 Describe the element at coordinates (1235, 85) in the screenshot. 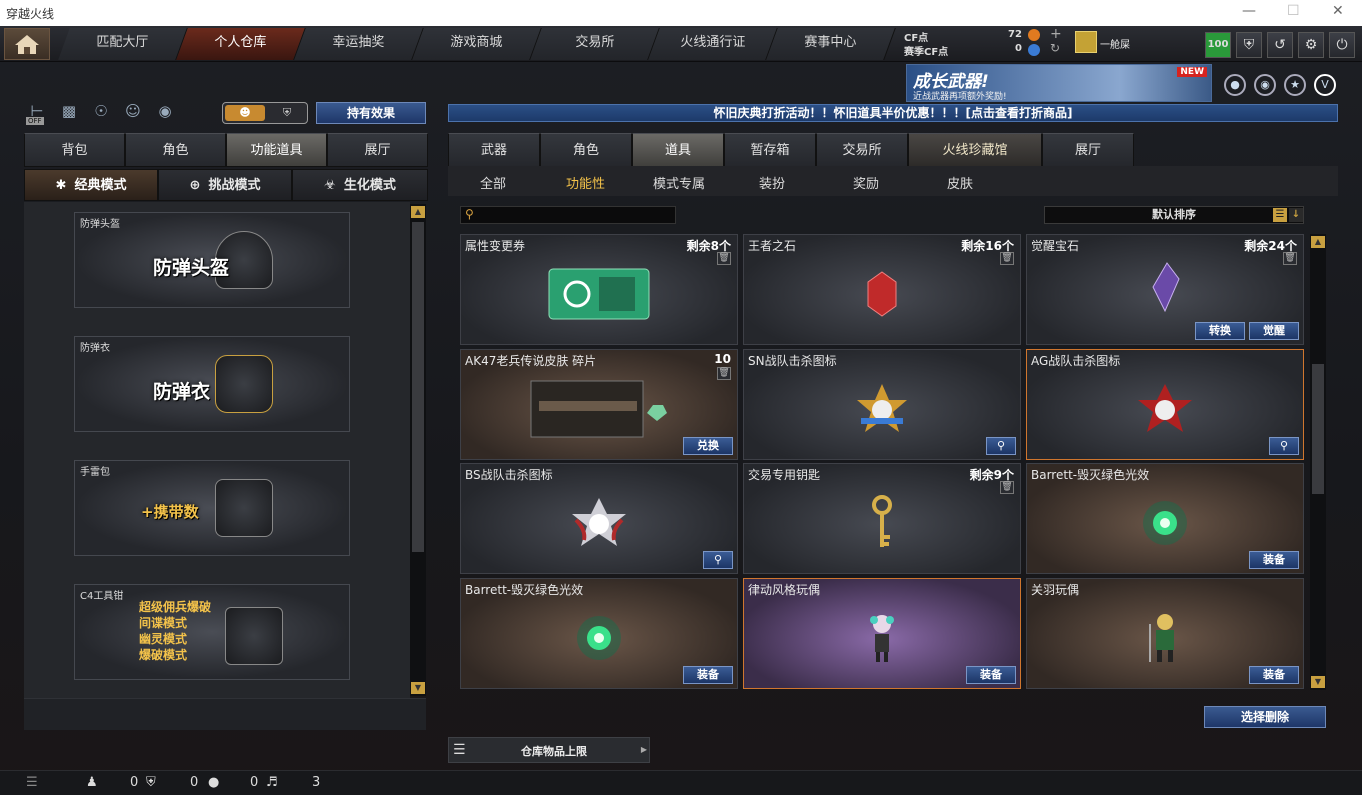

I see `badge-icon-1: ●` at that location.